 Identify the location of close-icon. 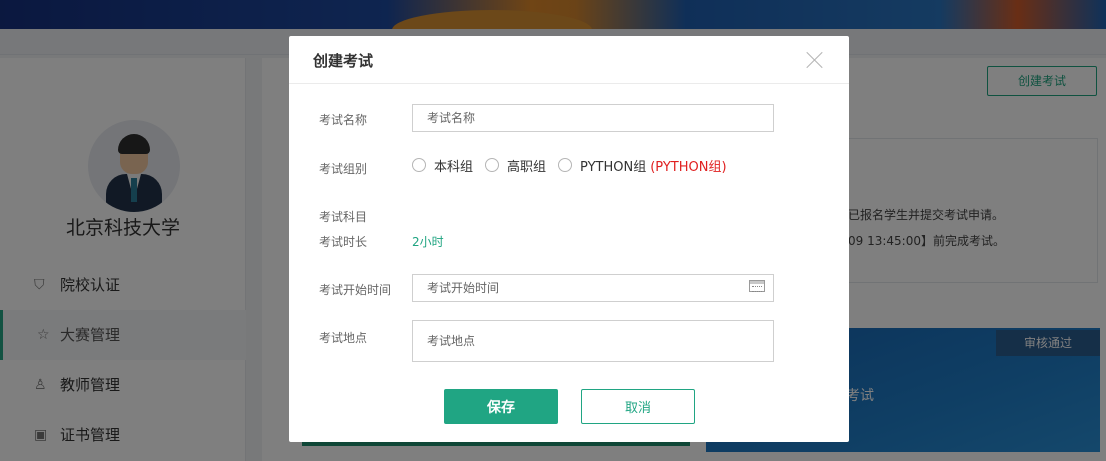
(815, 60).